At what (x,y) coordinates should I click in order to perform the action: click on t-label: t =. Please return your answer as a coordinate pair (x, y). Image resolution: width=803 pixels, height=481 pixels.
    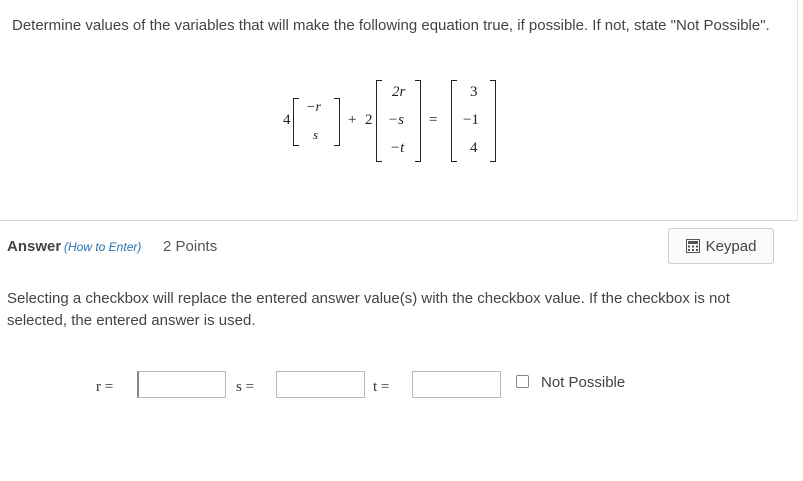
    Looking at the image, I should click on (381, 387).